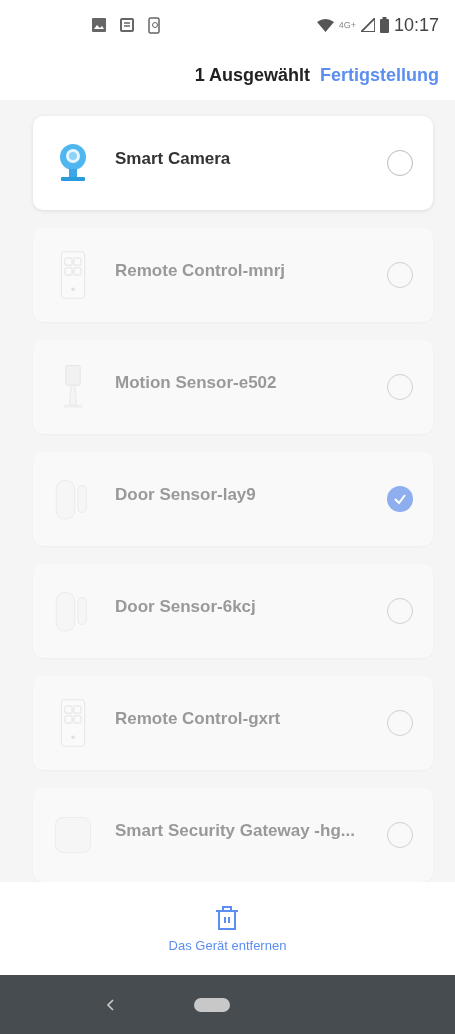 This screenshot has height=1034, width=455. Describe the element at coordinates (379, 75) in the screenshot. I see `done-button: Fertigstellung` at that location.